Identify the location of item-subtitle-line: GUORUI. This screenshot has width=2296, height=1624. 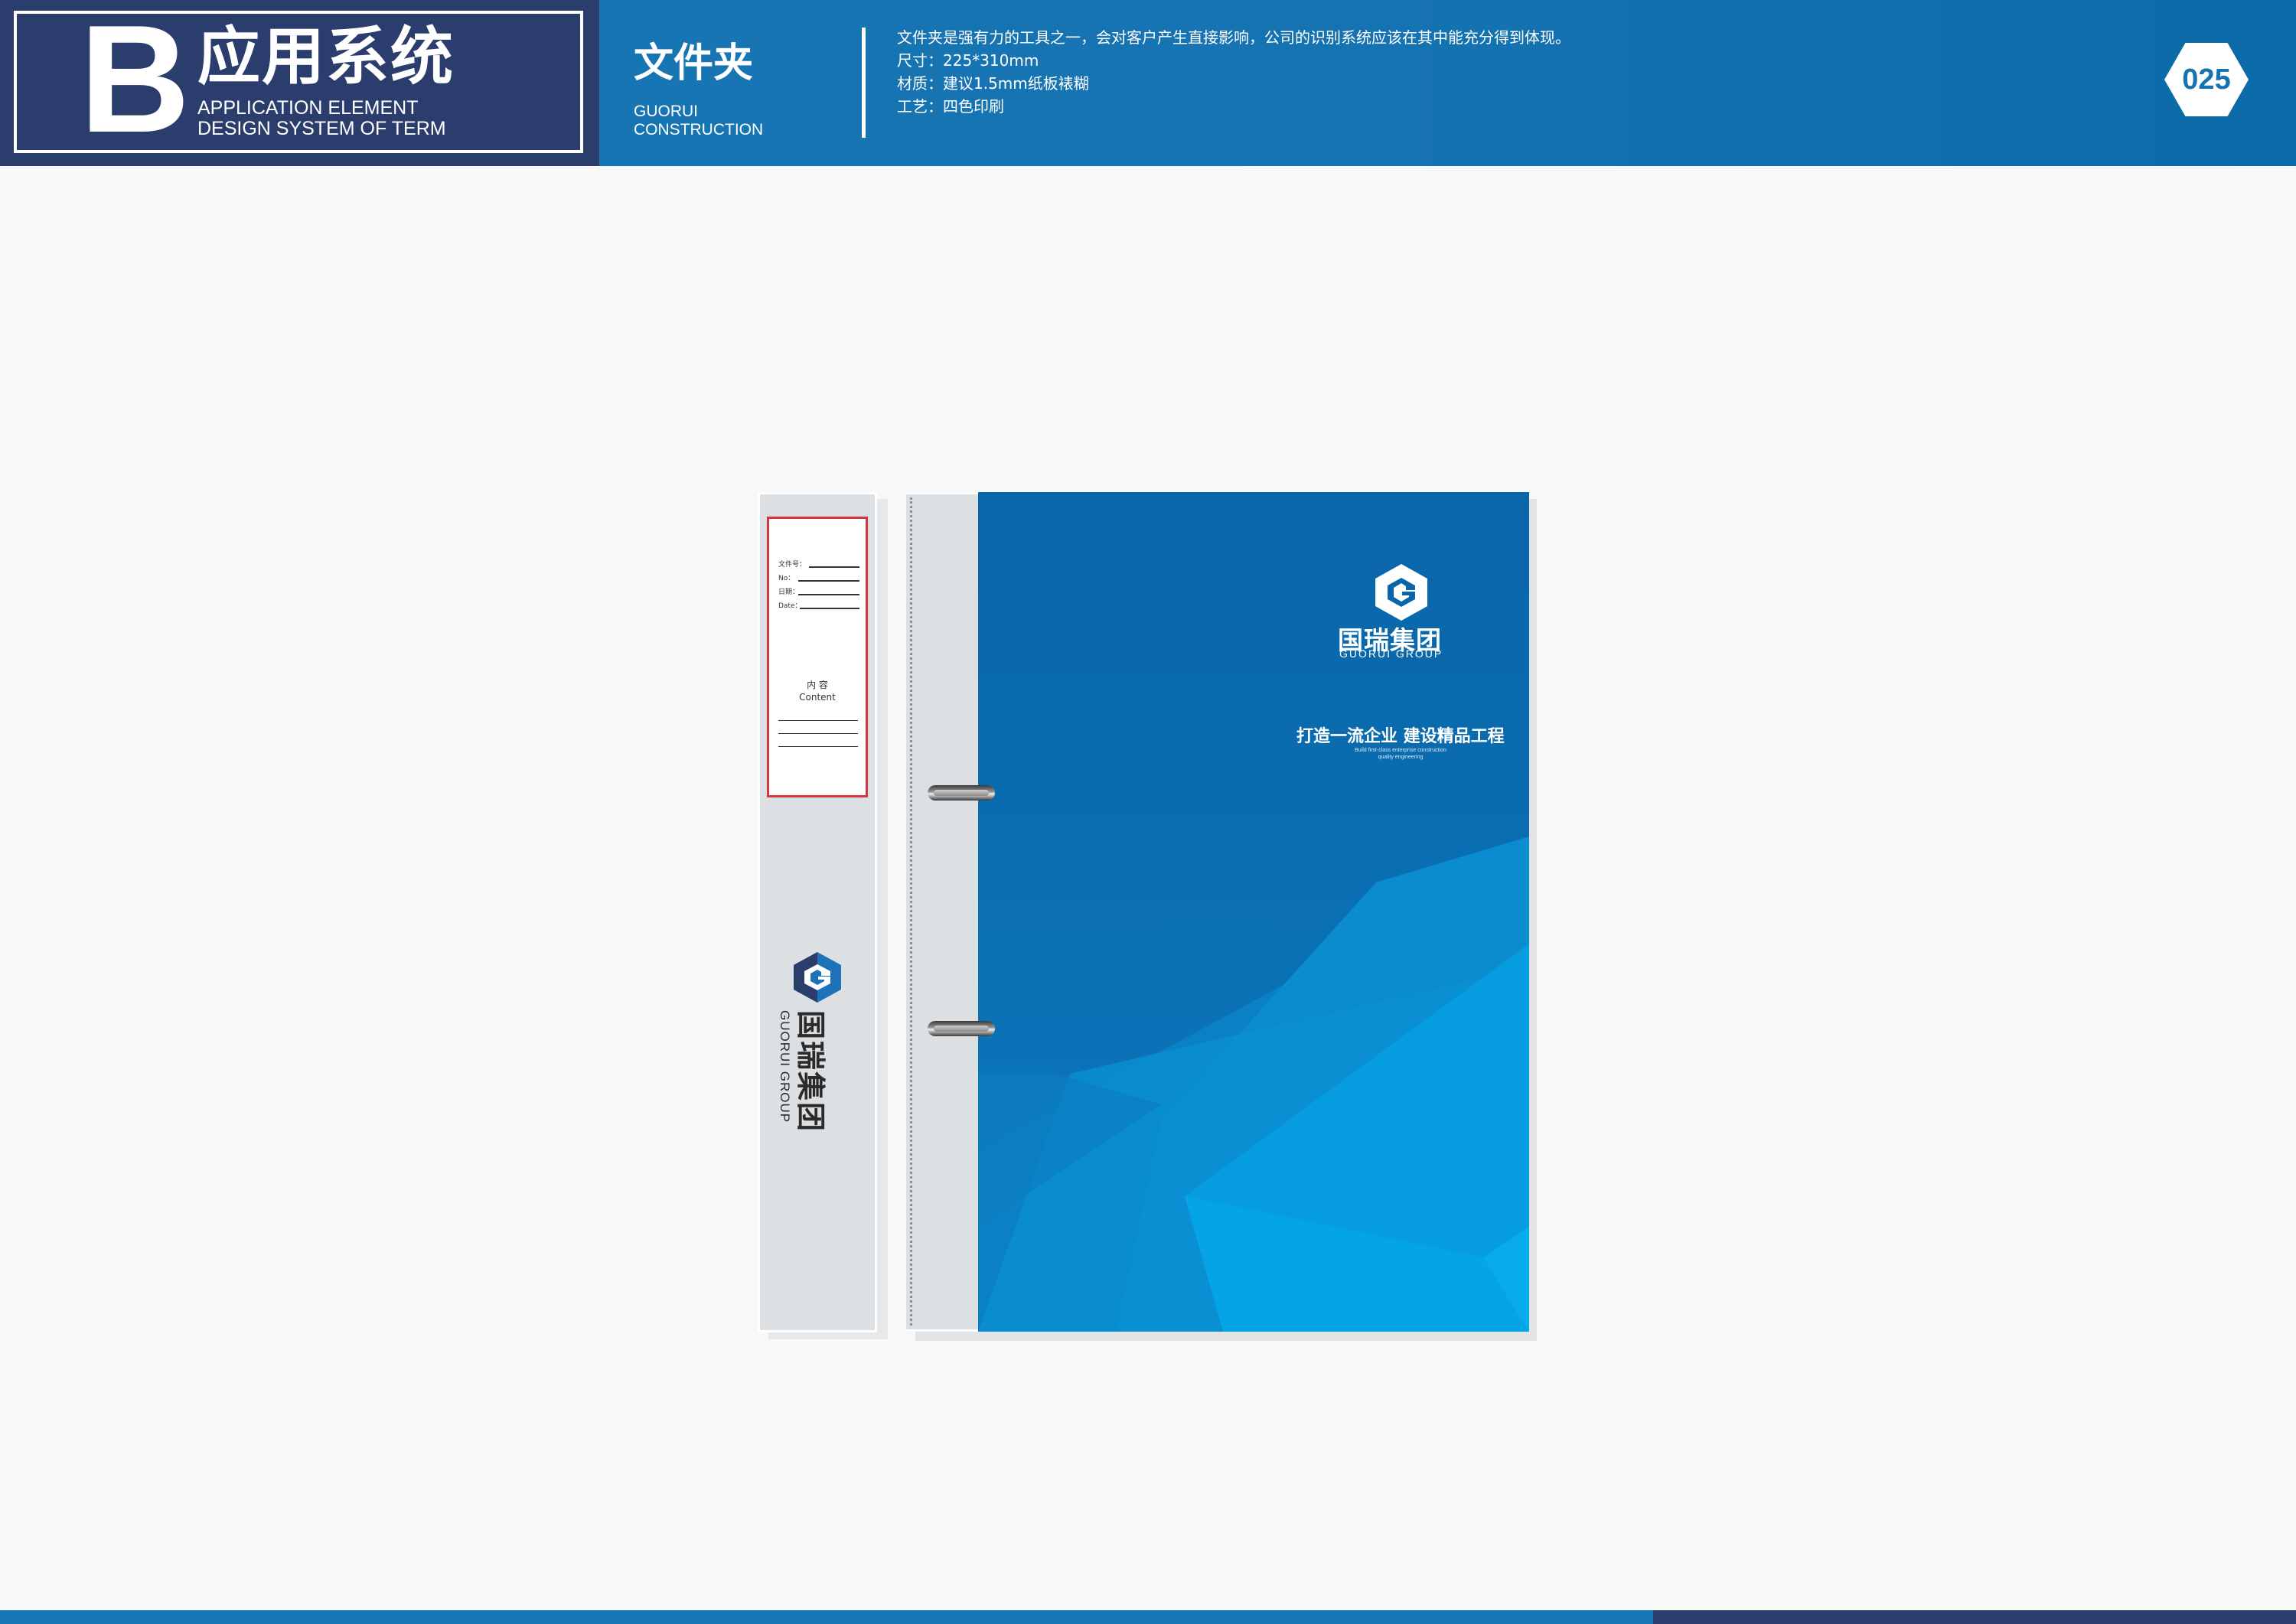
(666, 112).